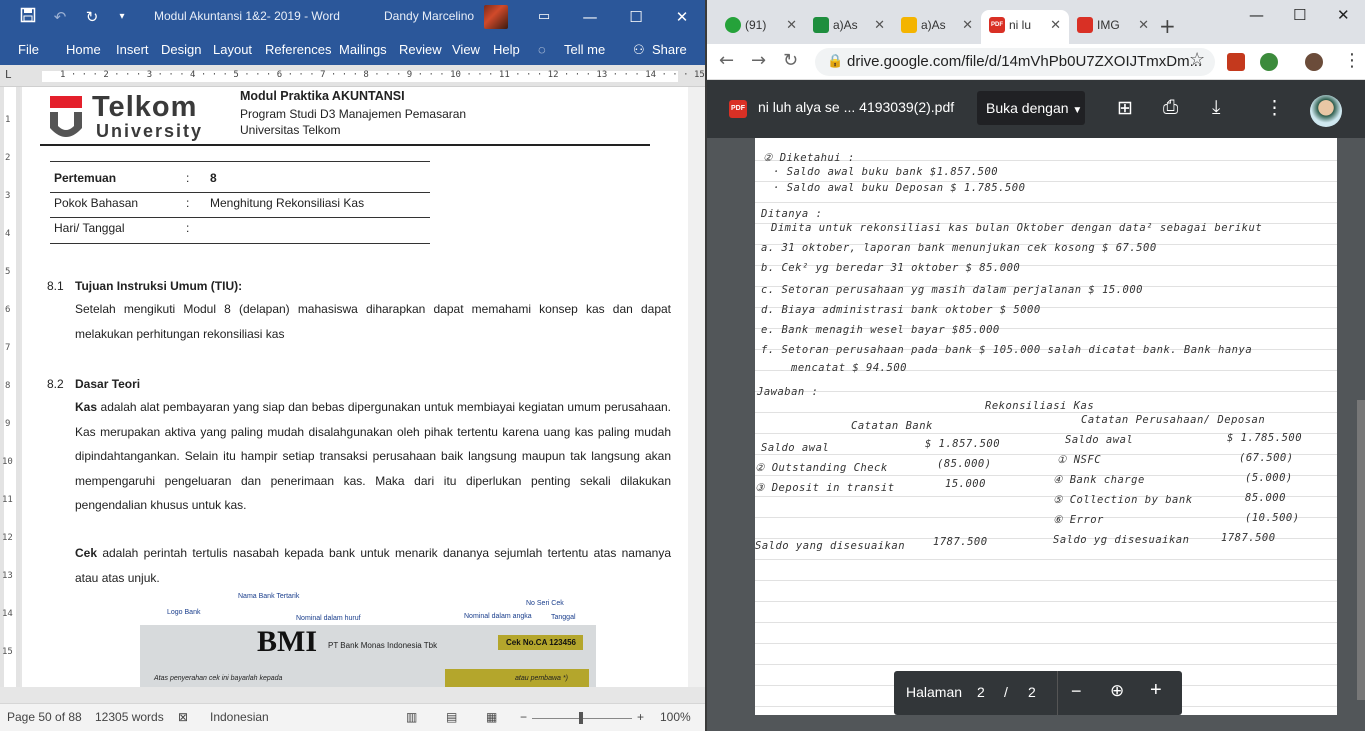 The height and width of the screenshot is (731, 1365). What do you see at coordinates (1117, 691) in the screenshot?
I see `zoom-fit-icon: ⊕` at bounding box center [1117, 691].